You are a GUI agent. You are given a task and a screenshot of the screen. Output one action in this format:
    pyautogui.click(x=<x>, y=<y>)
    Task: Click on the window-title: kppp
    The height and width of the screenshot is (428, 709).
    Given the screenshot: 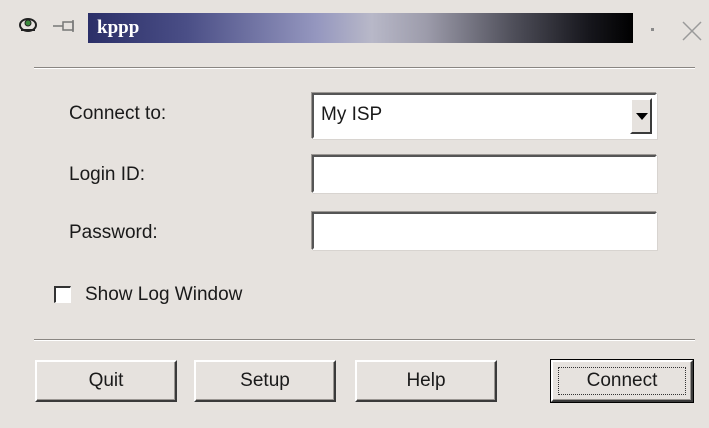 What is the action you would take?
    pyautogui.click(x=118, y=27)
    